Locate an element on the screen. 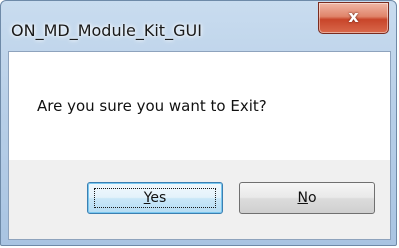 This screenshot has height=248, width=399. yes-button: Yes is located at coordinates (155, 198).